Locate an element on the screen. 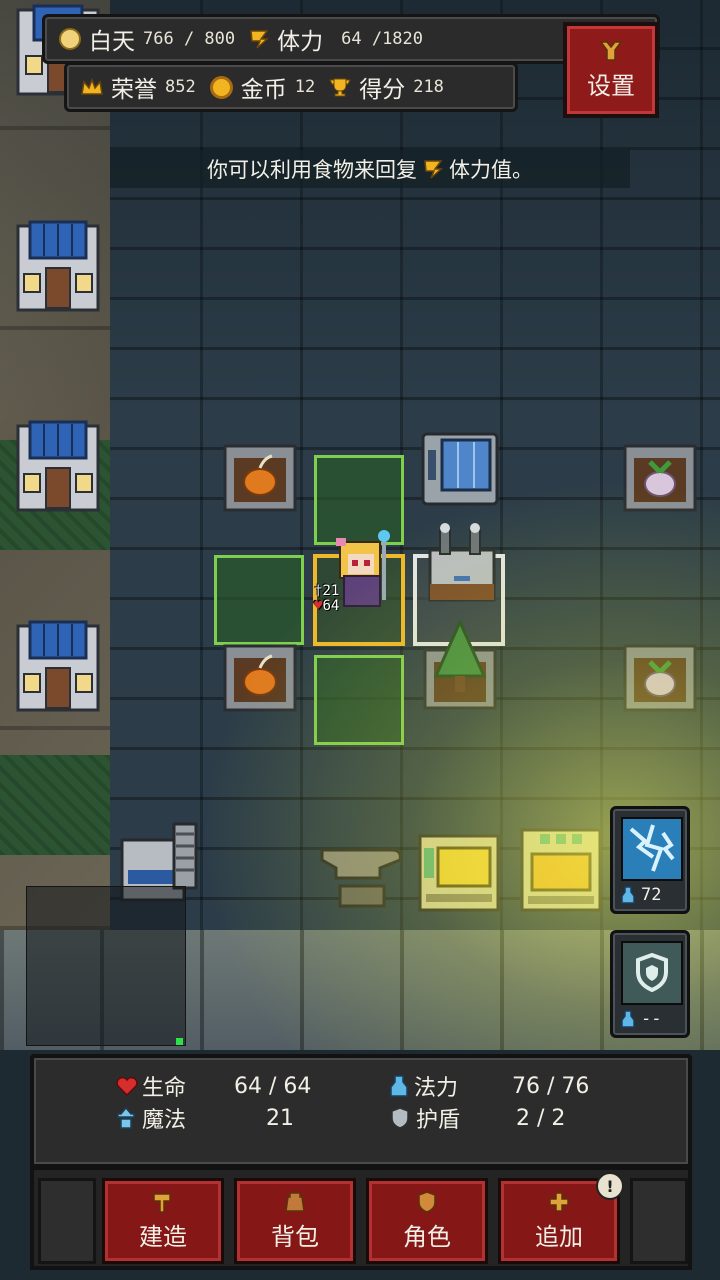 Image resolution: width=720 pixels, height=1280 pixels. score-value: 218 is located at coordinates (428, 87).